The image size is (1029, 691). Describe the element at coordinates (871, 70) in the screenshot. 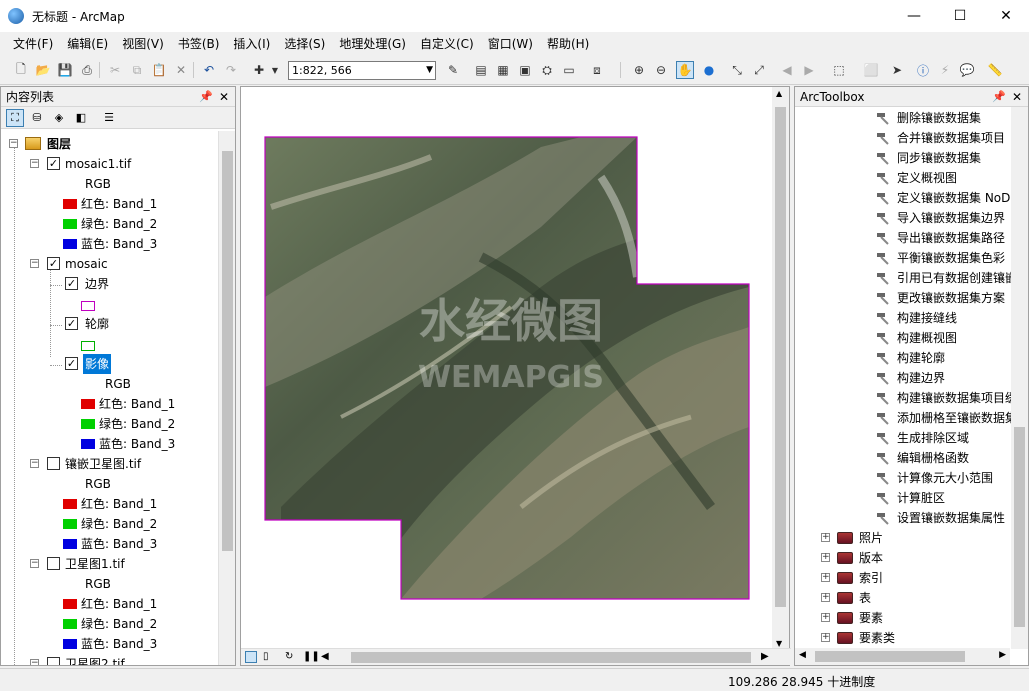

I see `clear-selection-icon: ⬜` at that location.